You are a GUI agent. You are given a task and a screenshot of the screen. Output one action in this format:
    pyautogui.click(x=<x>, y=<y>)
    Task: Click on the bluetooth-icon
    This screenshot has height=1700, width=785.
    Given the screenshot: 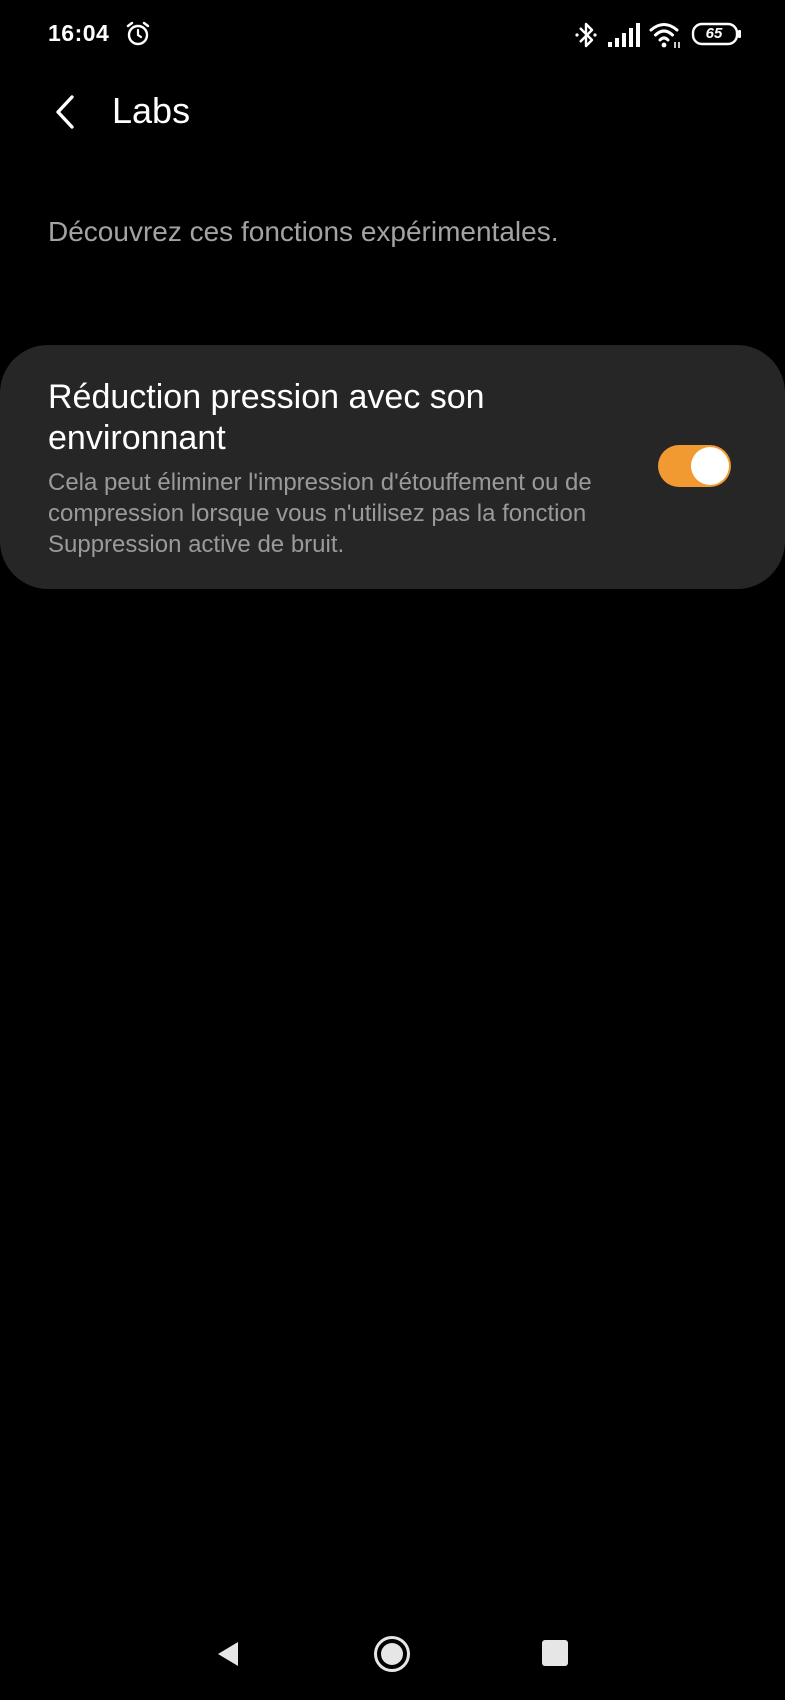 What is the action you would take?
    pyautogui.click(x=586, y=35)
    